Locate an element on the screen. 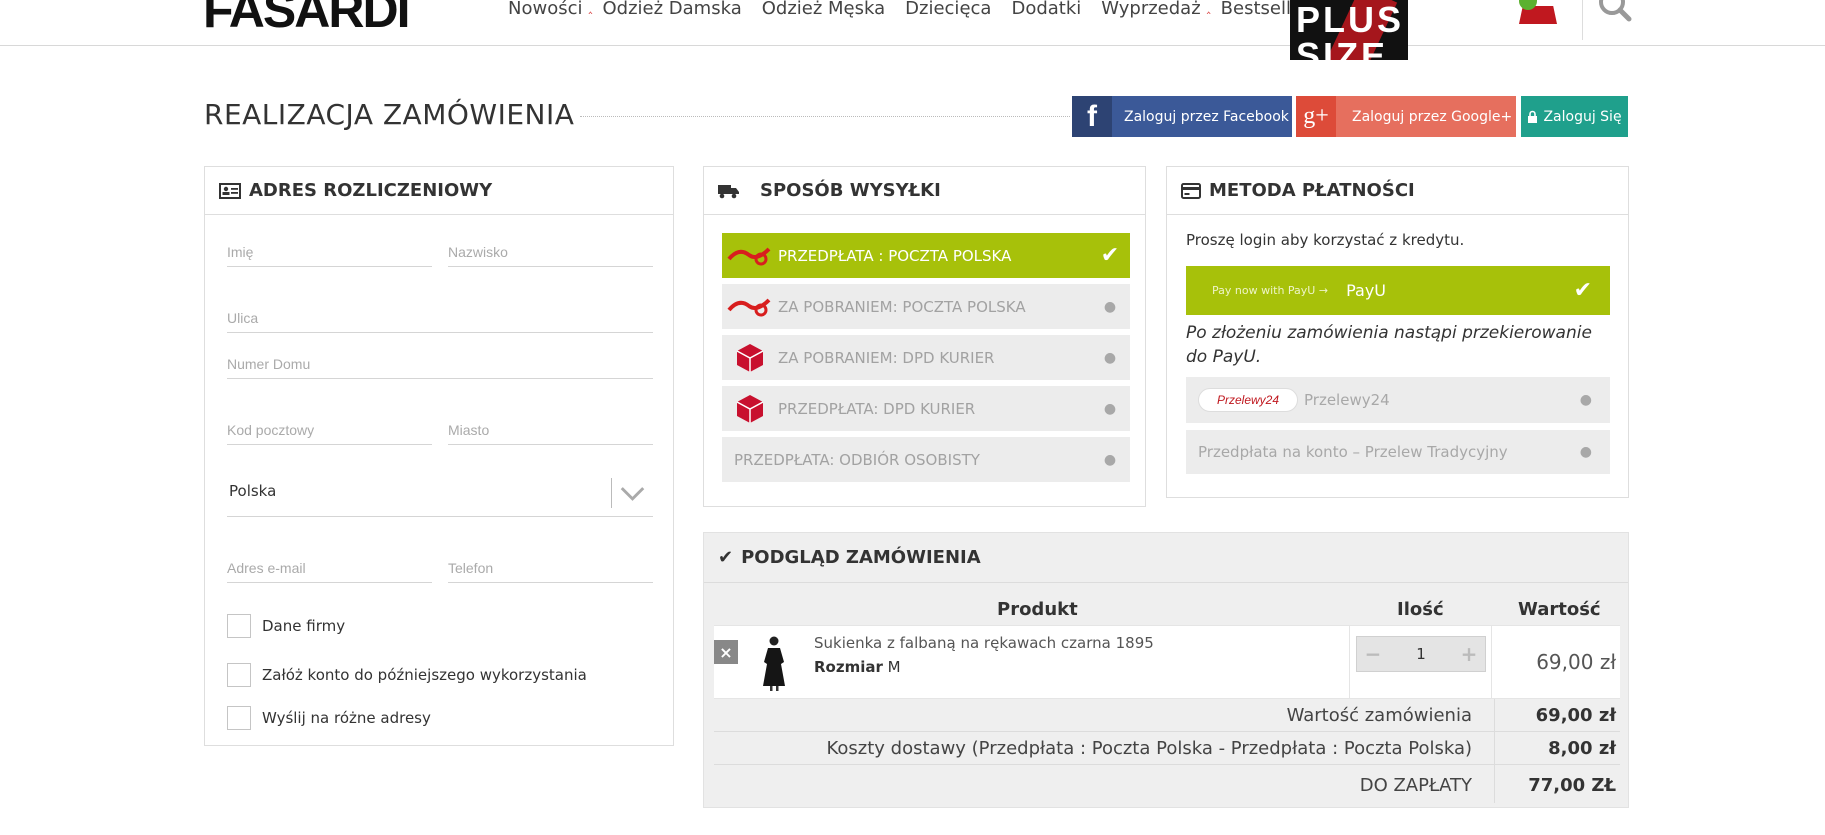 Image resolution: width=1825 pixels, height=835 pixels. title-divider is located at coordinates (825, 116).